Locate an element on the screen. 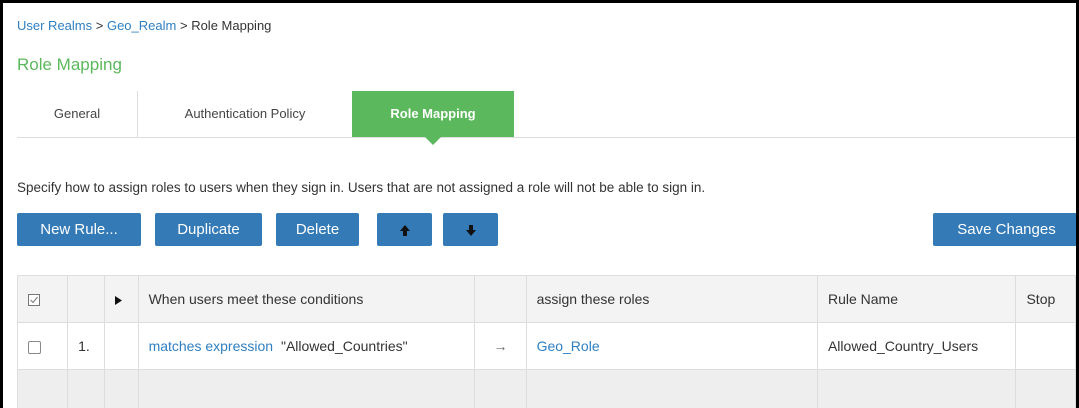 Image resolution: width=1079 pixels, height=408 pixels. expand-header is located at coordinates (121, 299).